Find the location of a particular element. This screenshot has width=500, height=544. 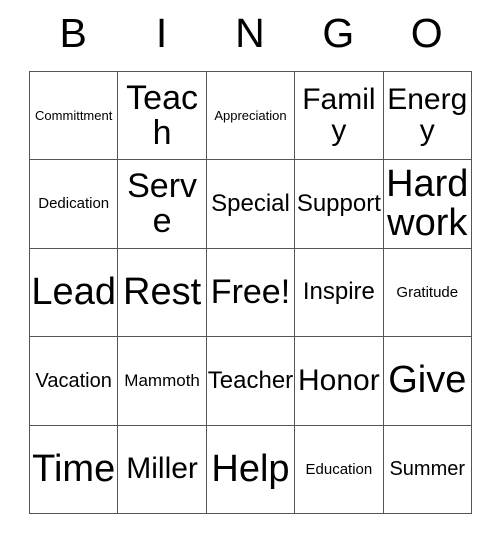

bingo-cell: Teach is located at coordinates (162, 116).